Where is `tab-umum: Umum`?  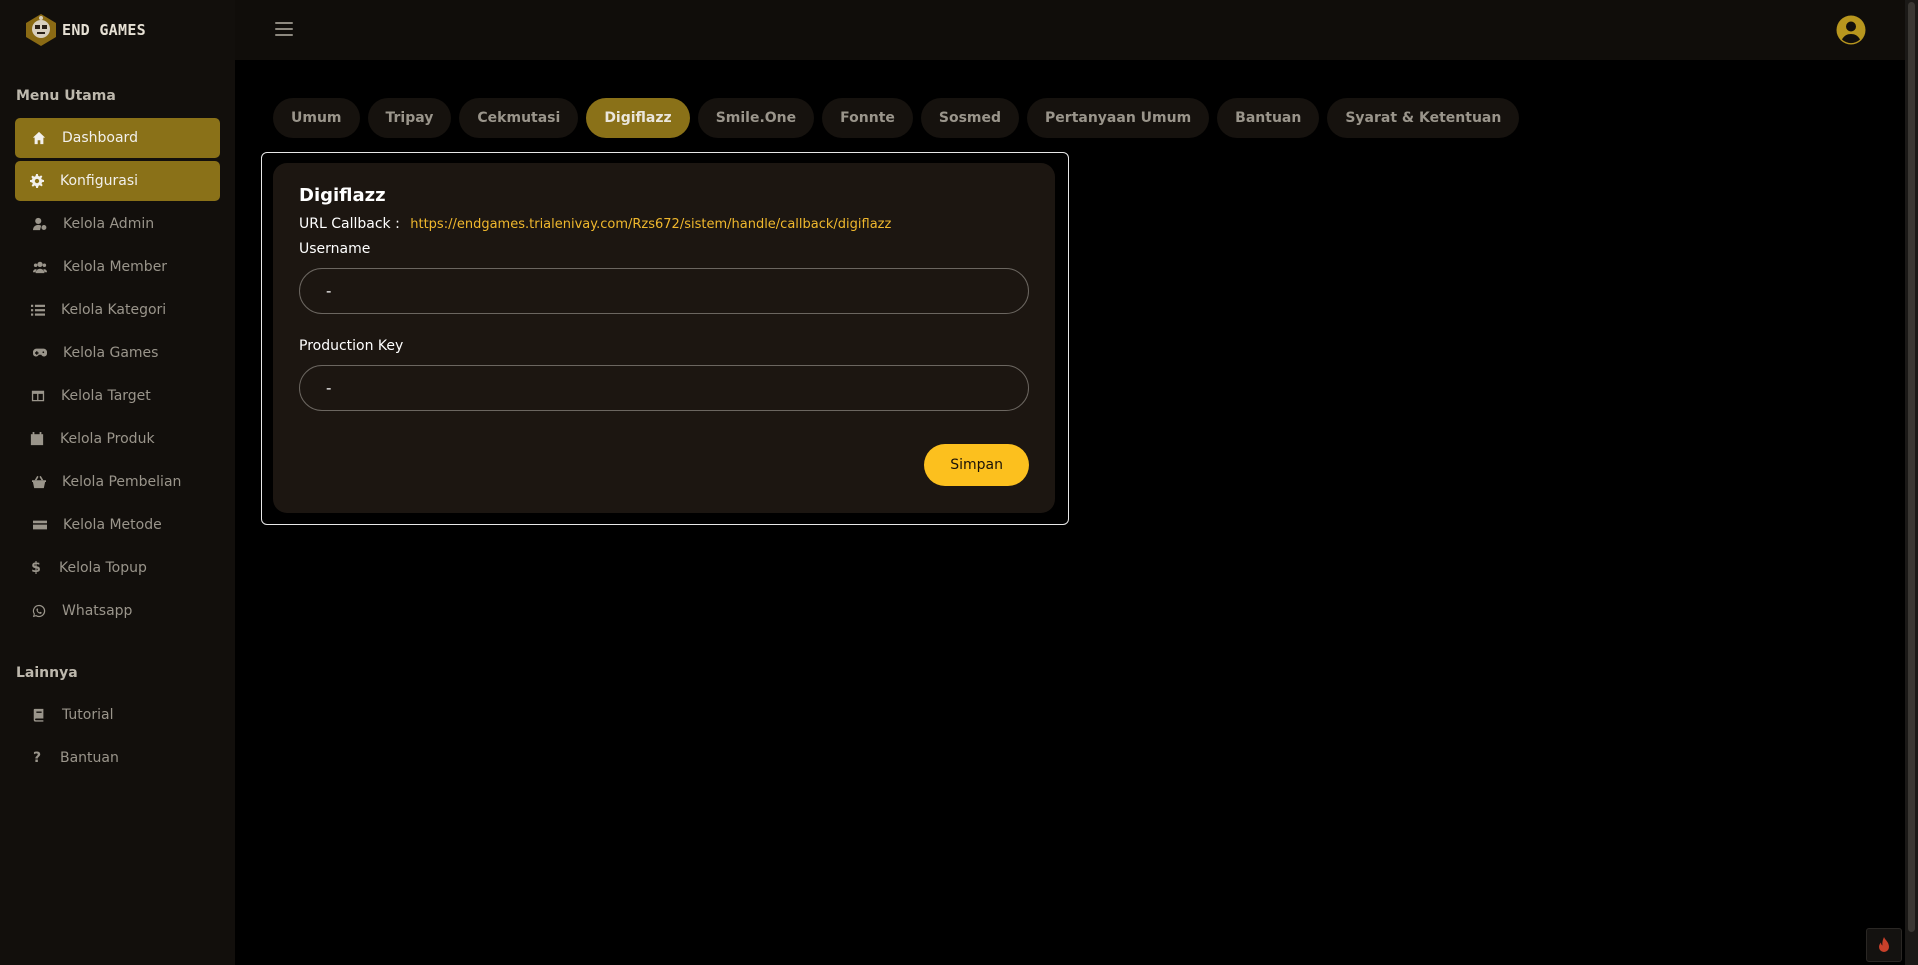
tab-umum: Umum is located at coordinates (316, 118).